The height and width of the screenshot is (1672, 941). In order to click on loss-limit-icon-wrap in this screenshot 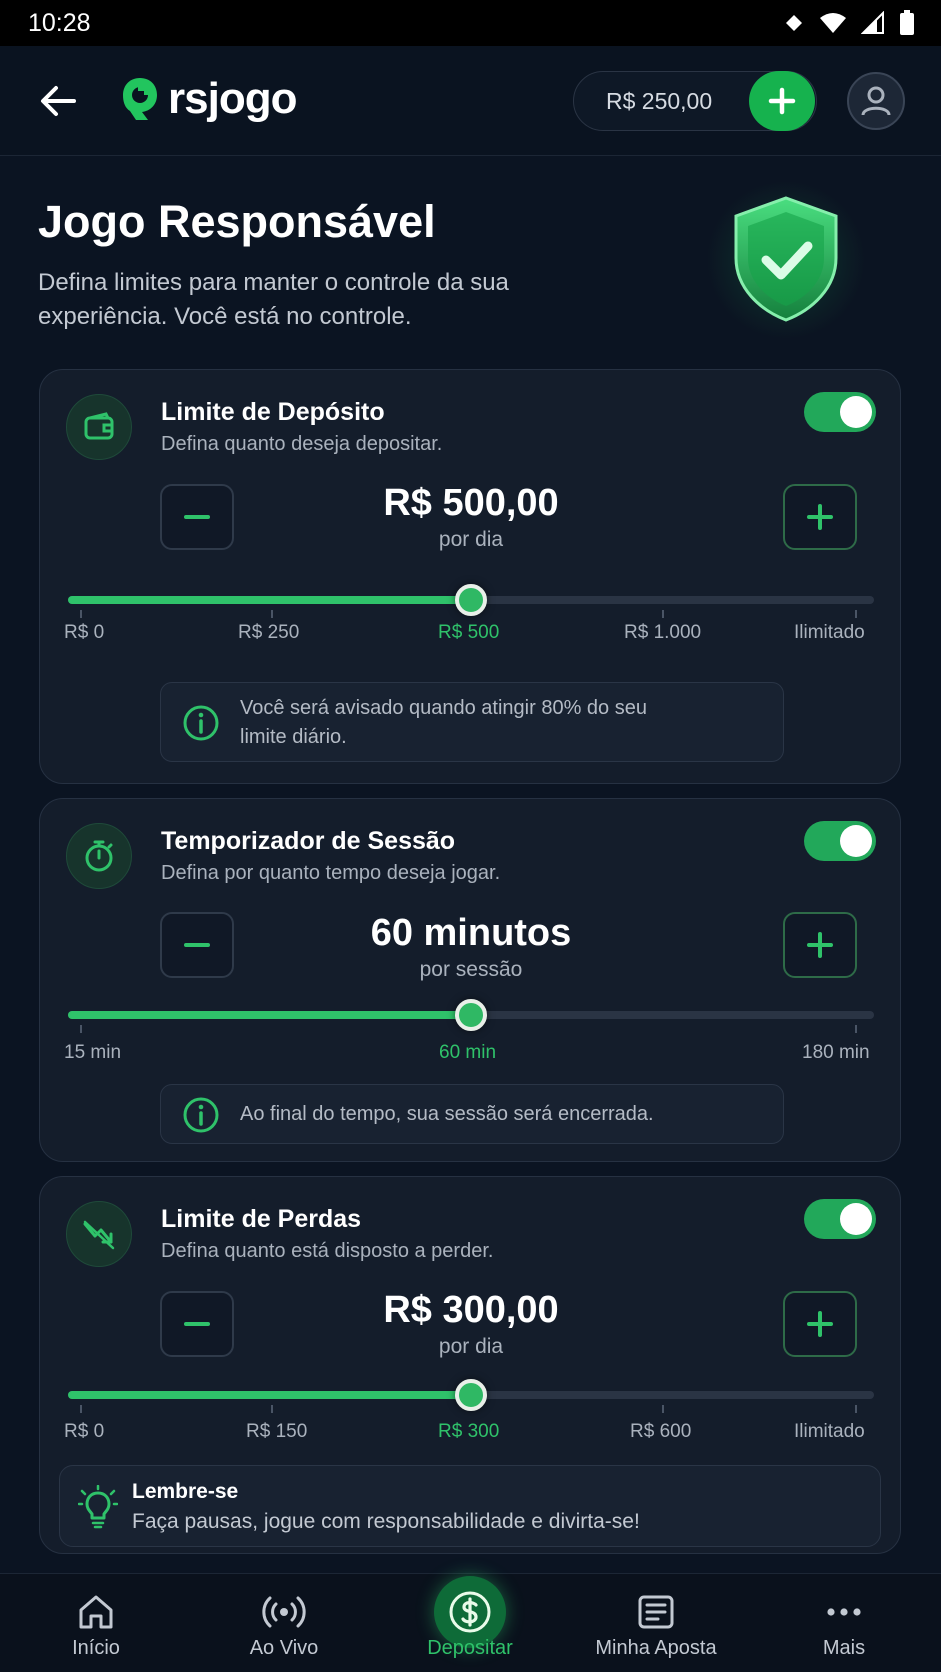, I will do `click(99, 1234)`.